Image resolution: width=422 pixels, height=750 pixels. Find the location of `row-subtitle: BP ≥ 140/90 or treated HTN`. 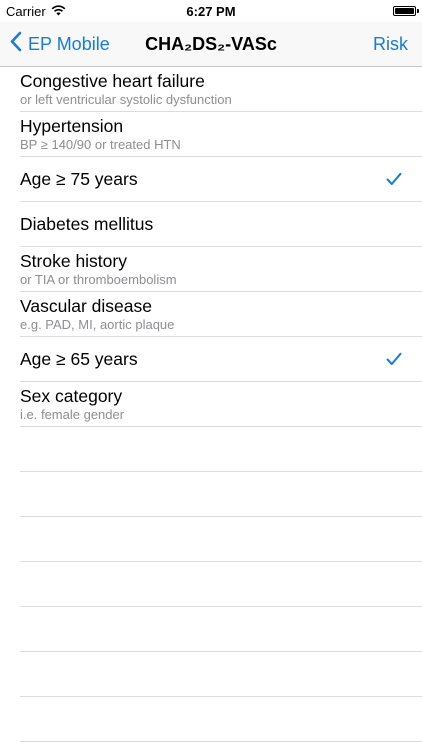

row-subtitle: BP ≥ 140/90 or treated HTN is located at coordinates (100, 144).